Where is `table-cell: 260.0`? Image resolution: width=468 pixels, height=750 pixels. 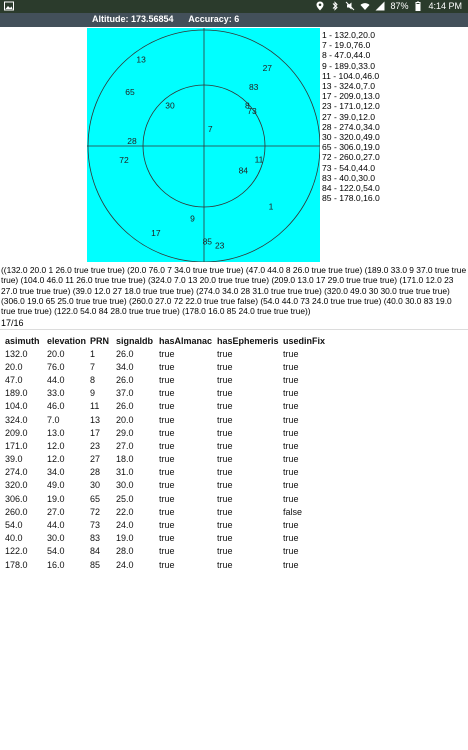
table-cell: 260.0 is located at coordinates (16, 511).